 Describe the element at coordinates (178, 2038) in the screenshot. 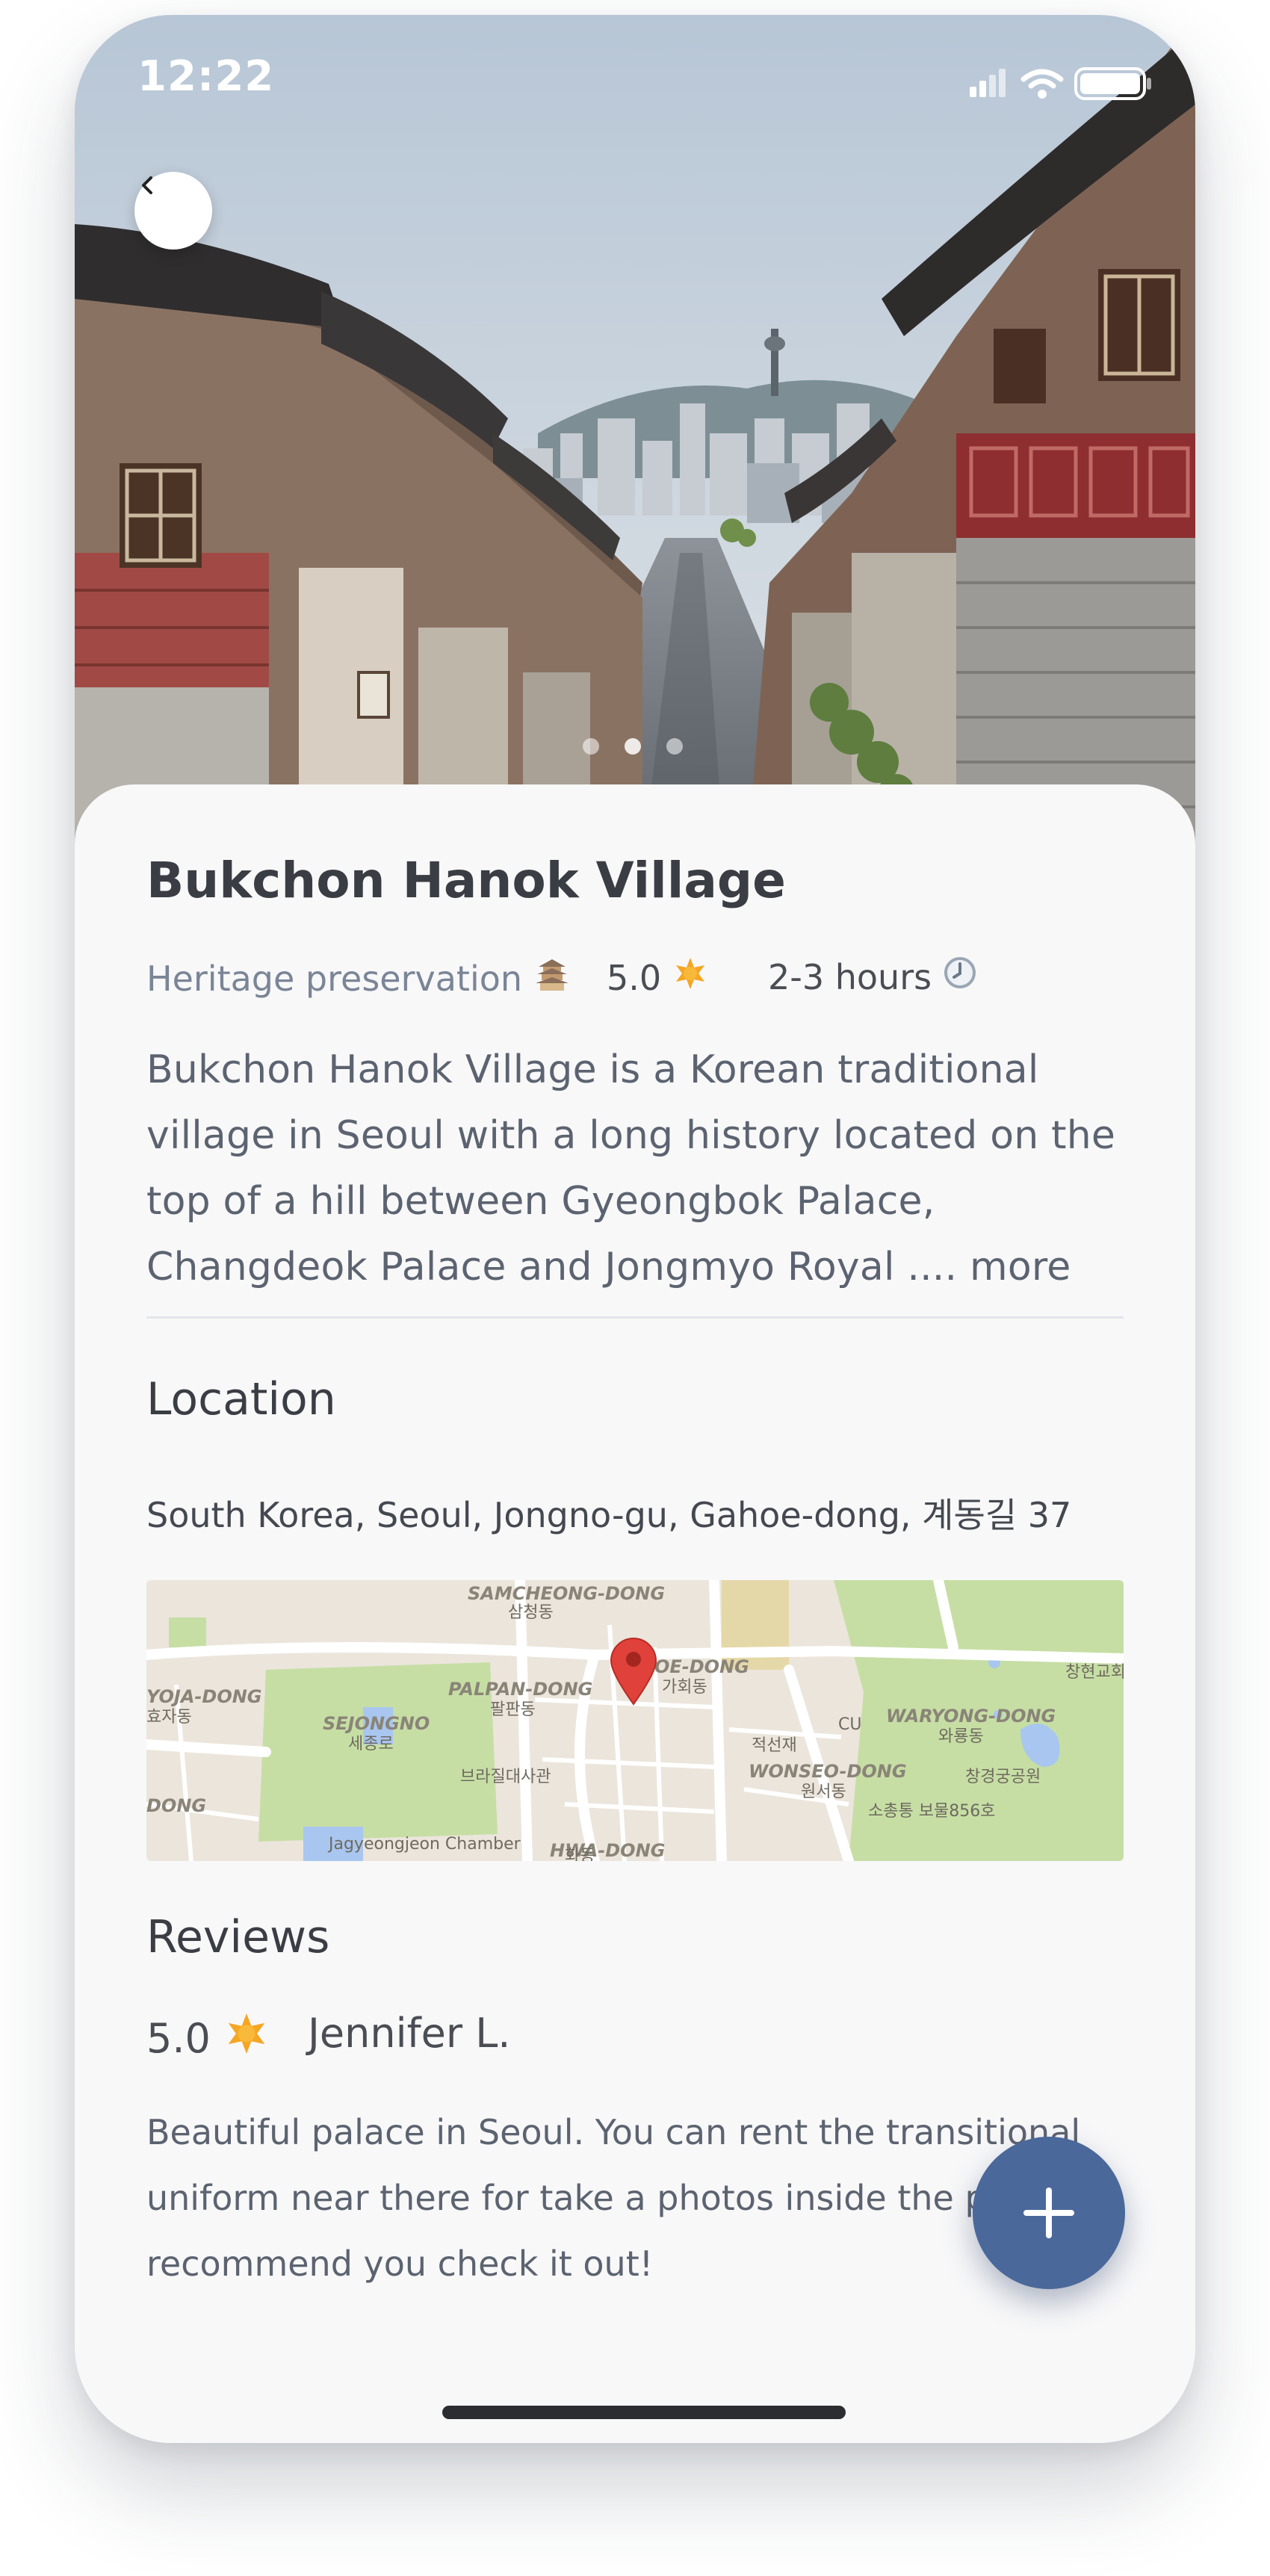

I see `review-rating-value: 5.0` at that location.